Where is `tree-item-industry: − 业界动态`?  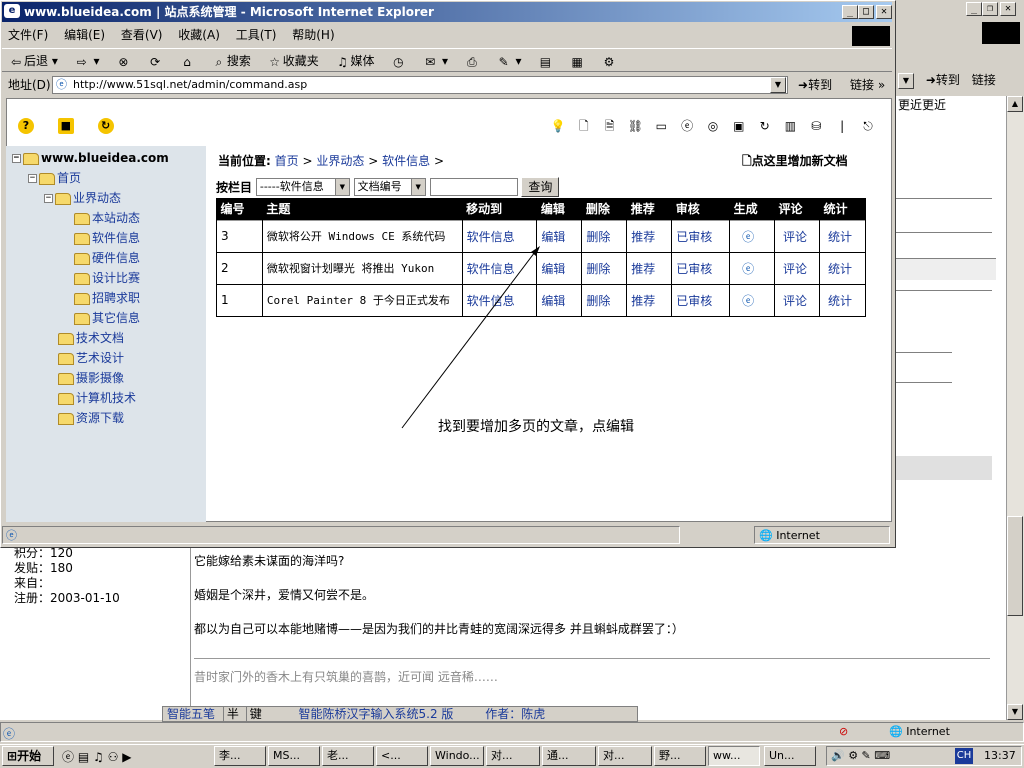
tree-item-industry: − 业界动态 is located at coordinates (82, 198).